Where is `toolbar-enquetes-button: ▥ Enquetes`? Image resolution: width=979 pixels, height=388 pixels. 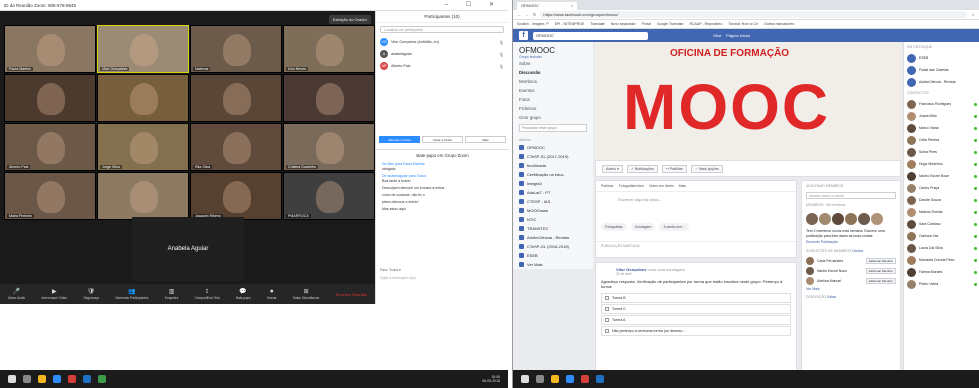
toolbar-enquetes-button: ▥ Enquetes is located at coordinates (171, 294).